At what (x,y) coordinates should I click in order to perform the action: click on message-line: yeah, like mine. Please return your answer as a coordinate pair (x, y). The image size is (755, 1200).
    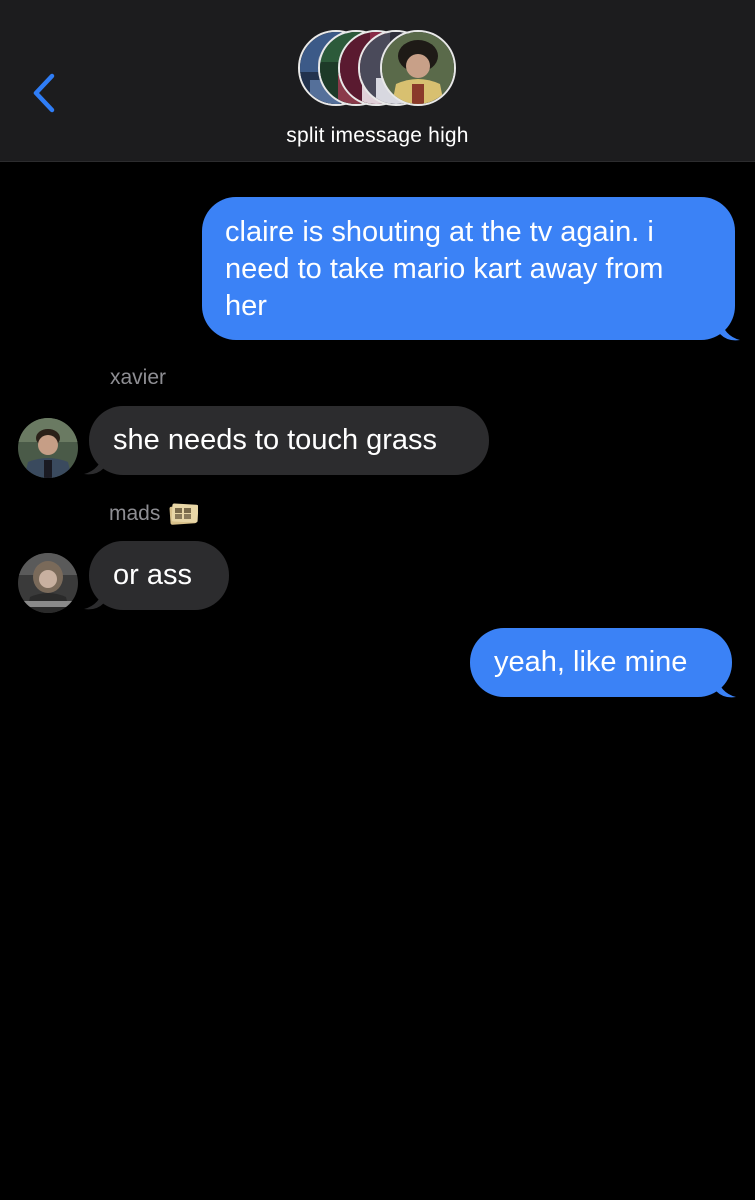
    Looking at the image, I should click on (591, 662).